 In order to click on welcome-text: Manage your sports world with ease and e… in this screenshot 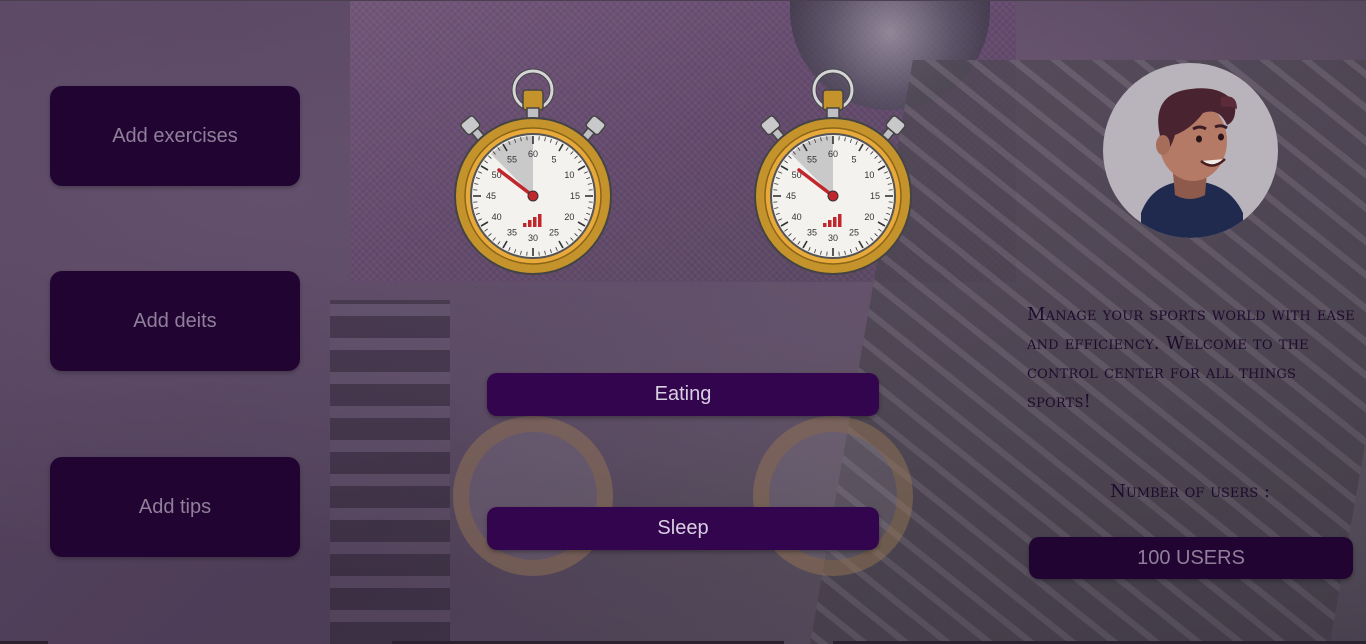, I will do `click(1191, 358)`.